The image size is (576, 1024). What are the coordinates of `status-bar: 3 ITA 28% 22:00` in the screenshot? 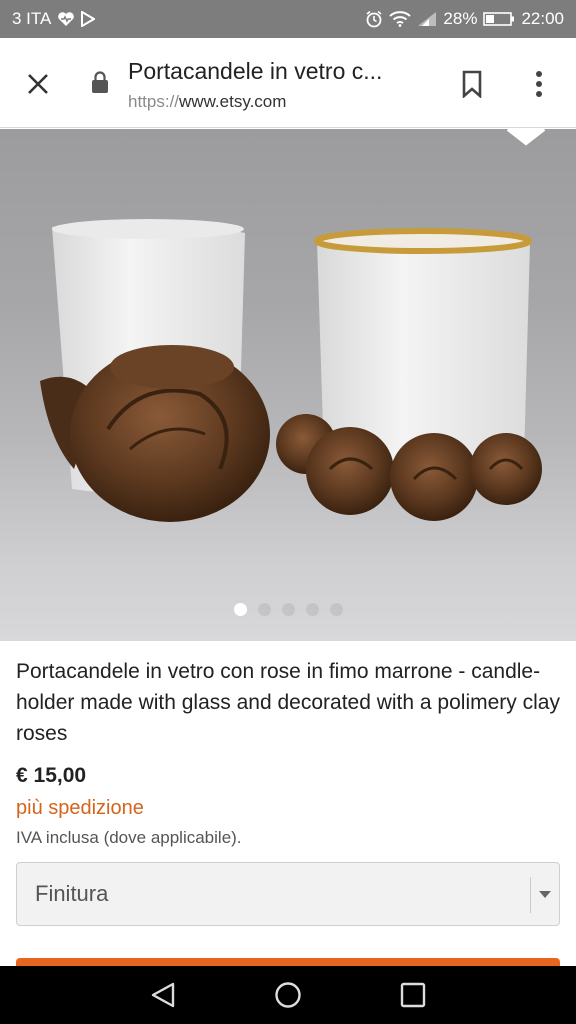 It's located at (288, 19).